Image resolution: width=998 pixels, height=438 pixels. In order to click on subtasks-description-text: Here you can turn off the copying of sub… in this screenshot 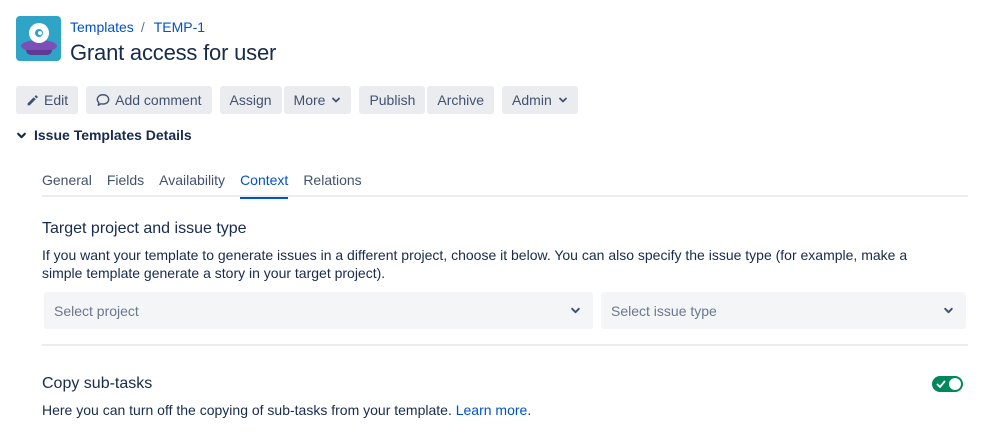, I will do `click(247, 410)`.